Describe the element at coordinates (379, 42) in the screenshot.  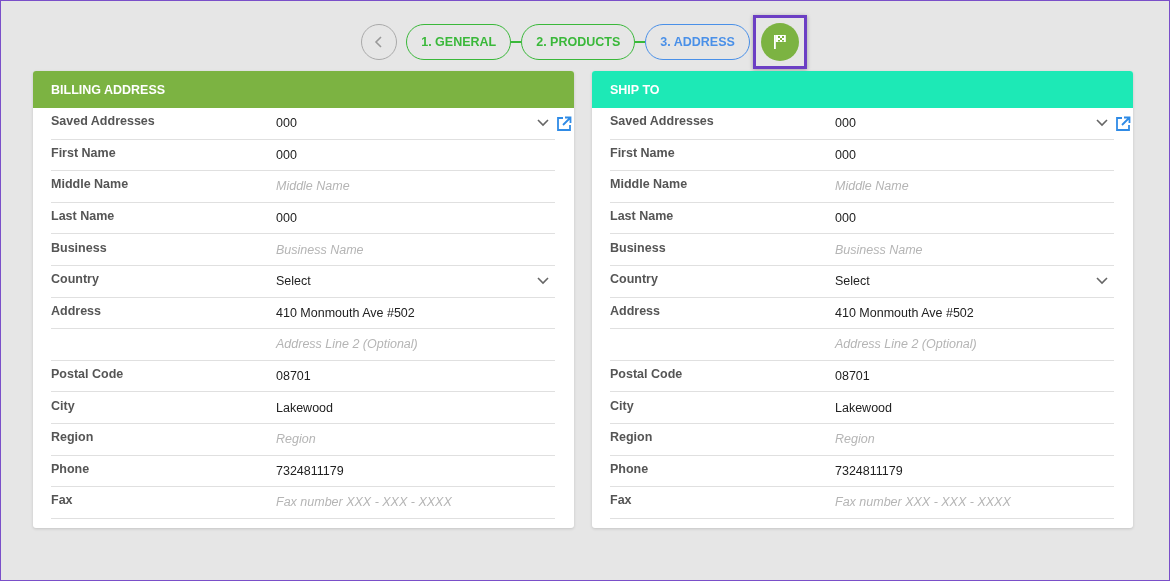
I see `chevron-left-icon` at that location.